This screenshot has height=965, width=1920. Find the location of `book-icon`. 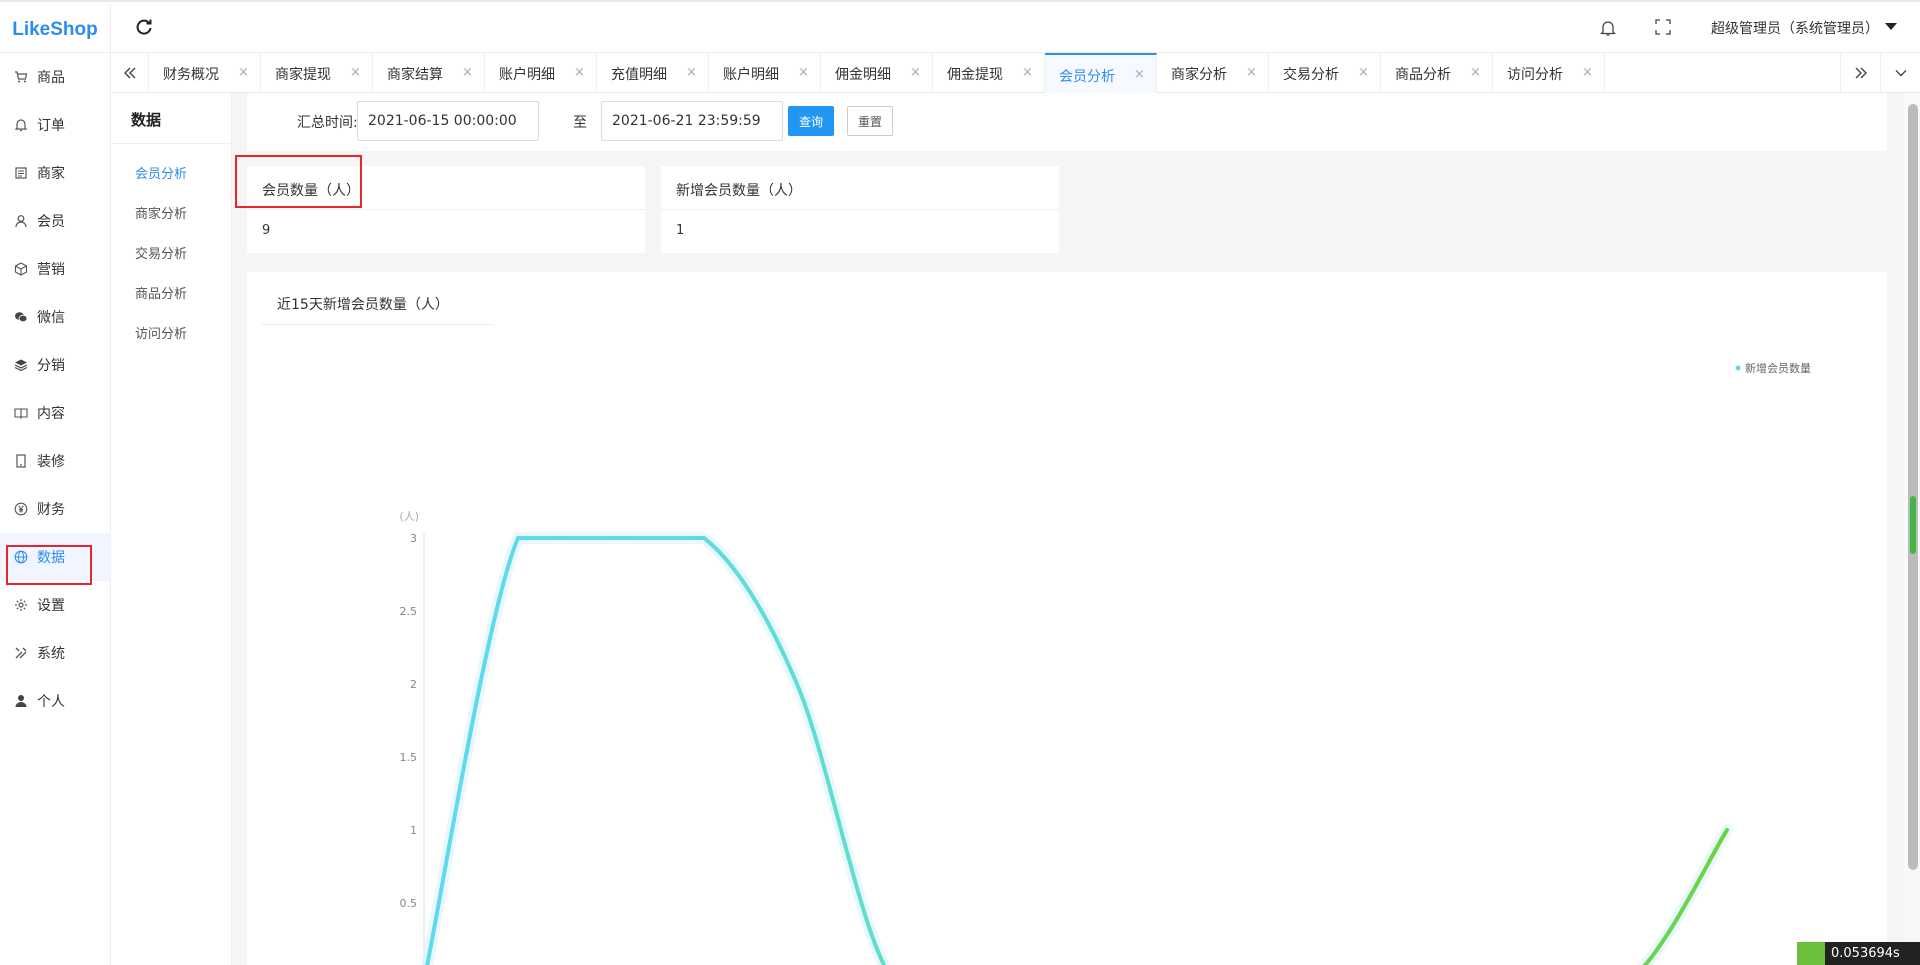

book-icon is located at coordinates (21, 414).